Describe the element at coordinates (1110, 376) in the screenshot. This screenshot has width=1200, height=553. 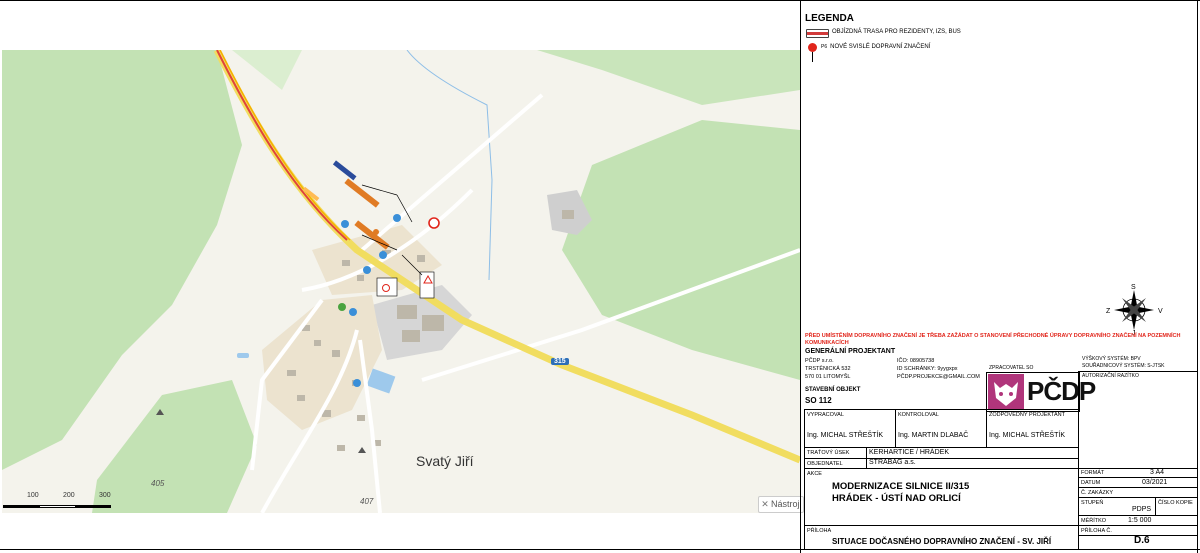
I see `authorization-stamp-label: AUTORIZAČNÍ RAZÍTKO` at that location.